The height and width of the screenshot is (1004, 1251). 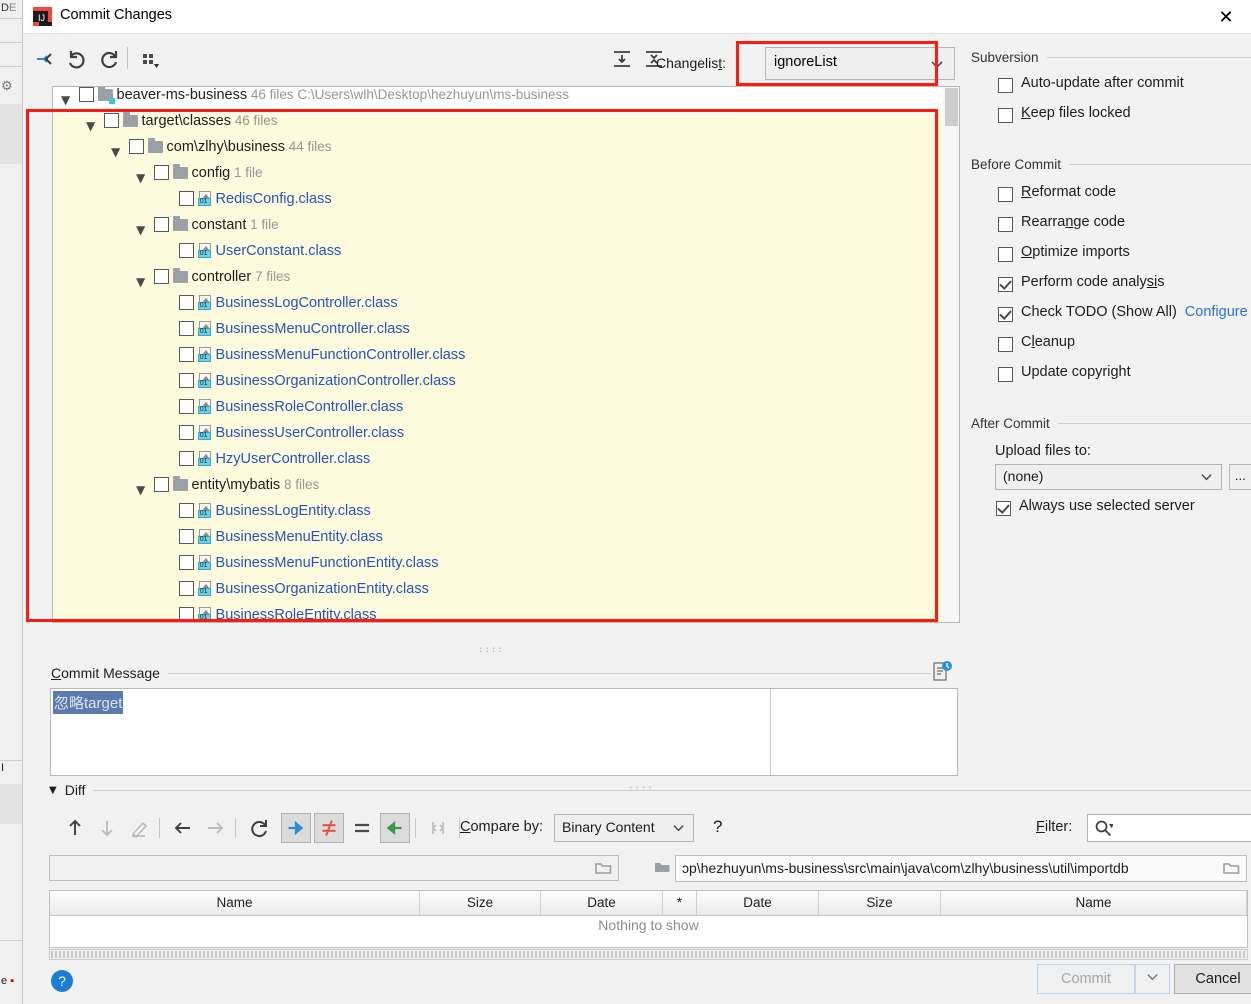 I want to click on tree-file-row: 01 RedisConfig.class, so click(x=498, y=204).